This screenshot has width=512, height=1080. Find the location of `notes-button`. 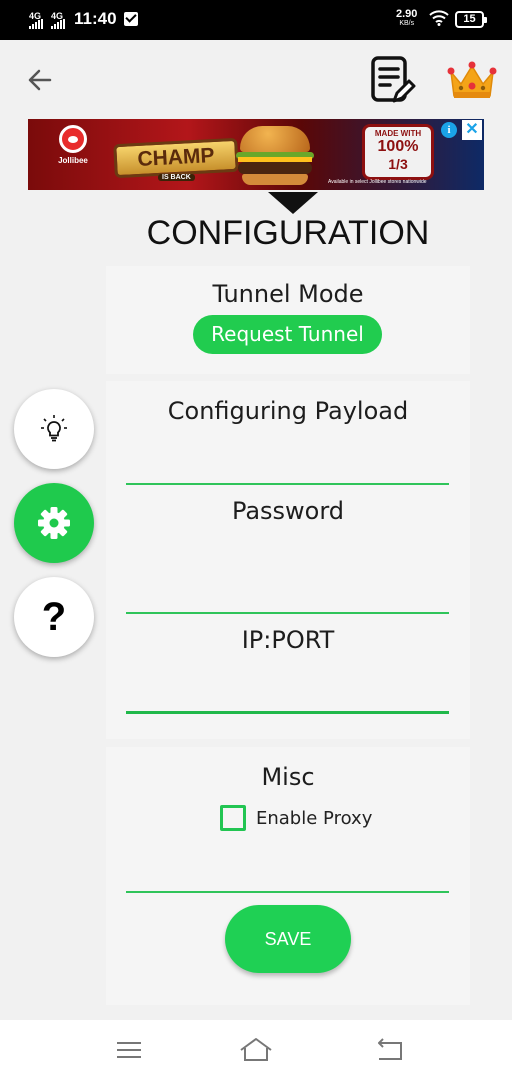

notes-button is located at coordinates (392, 81).